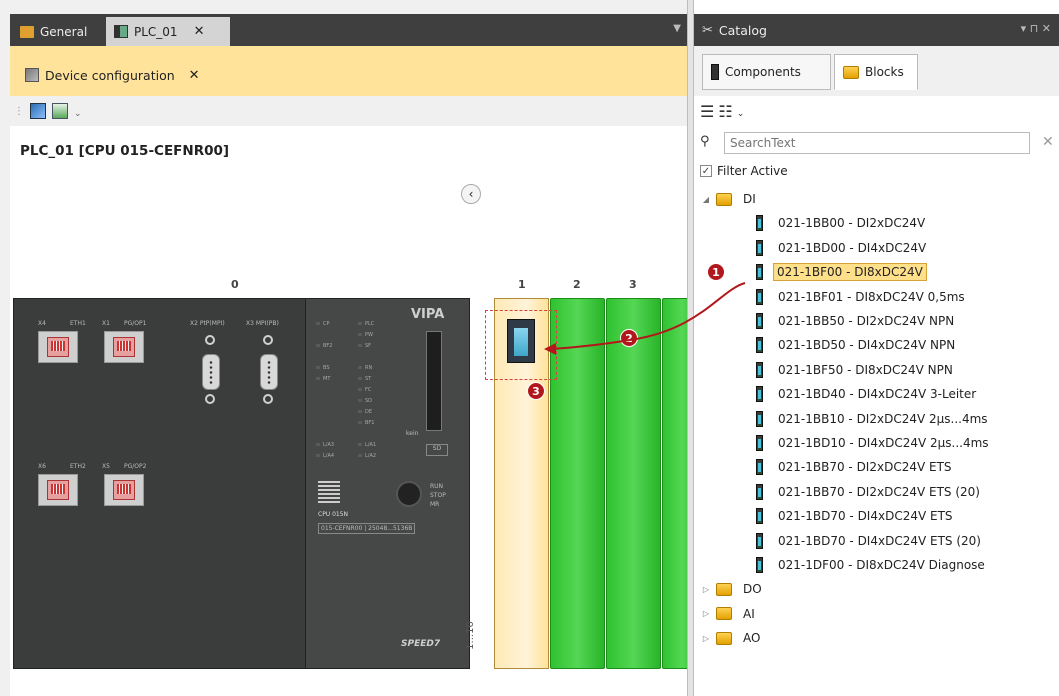  Describe the element at coordinates (633, 284) in the screenshot. I see `slot-number-3: 3` at that location.